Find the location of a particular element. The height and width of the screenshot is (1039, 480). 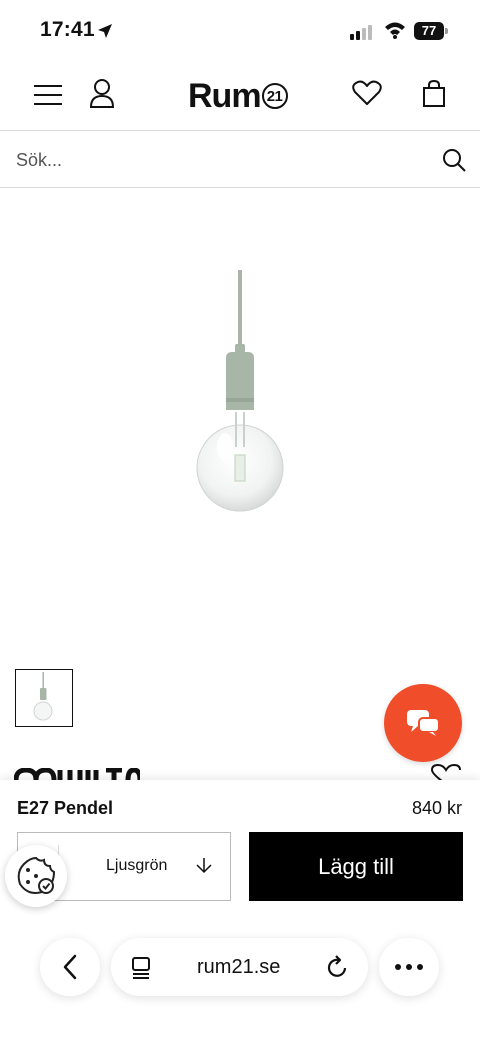

chat-bubbles-icon is located at coordinates (423, 723).